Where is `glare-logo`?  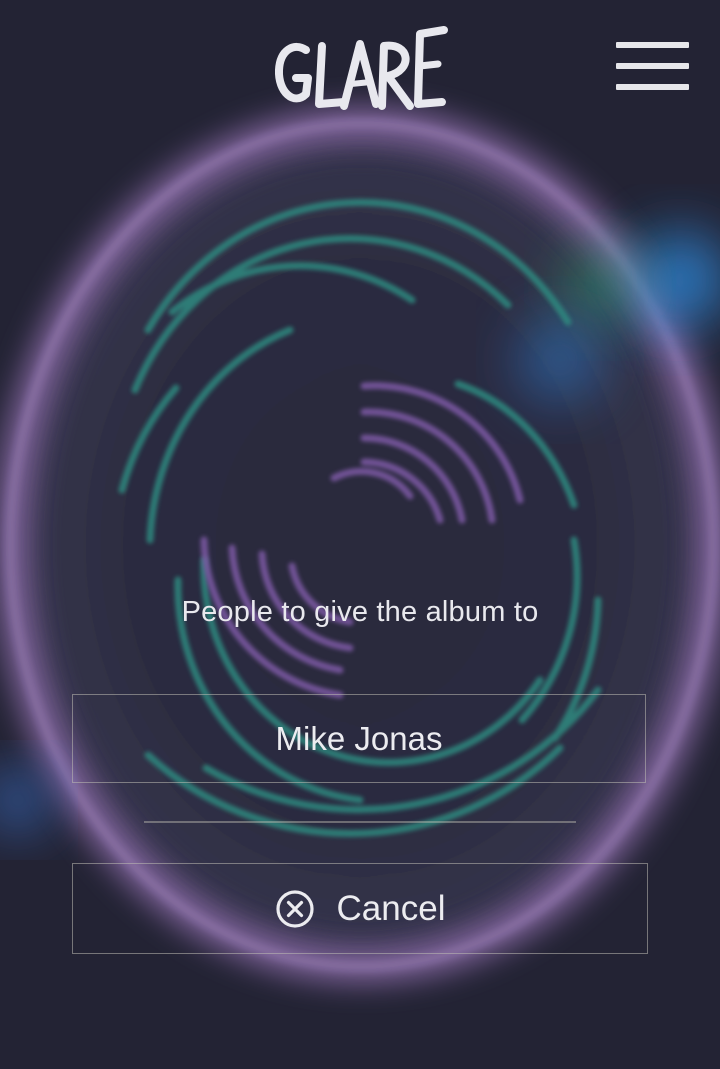
glare-logo is located at coordinates (361, 68).